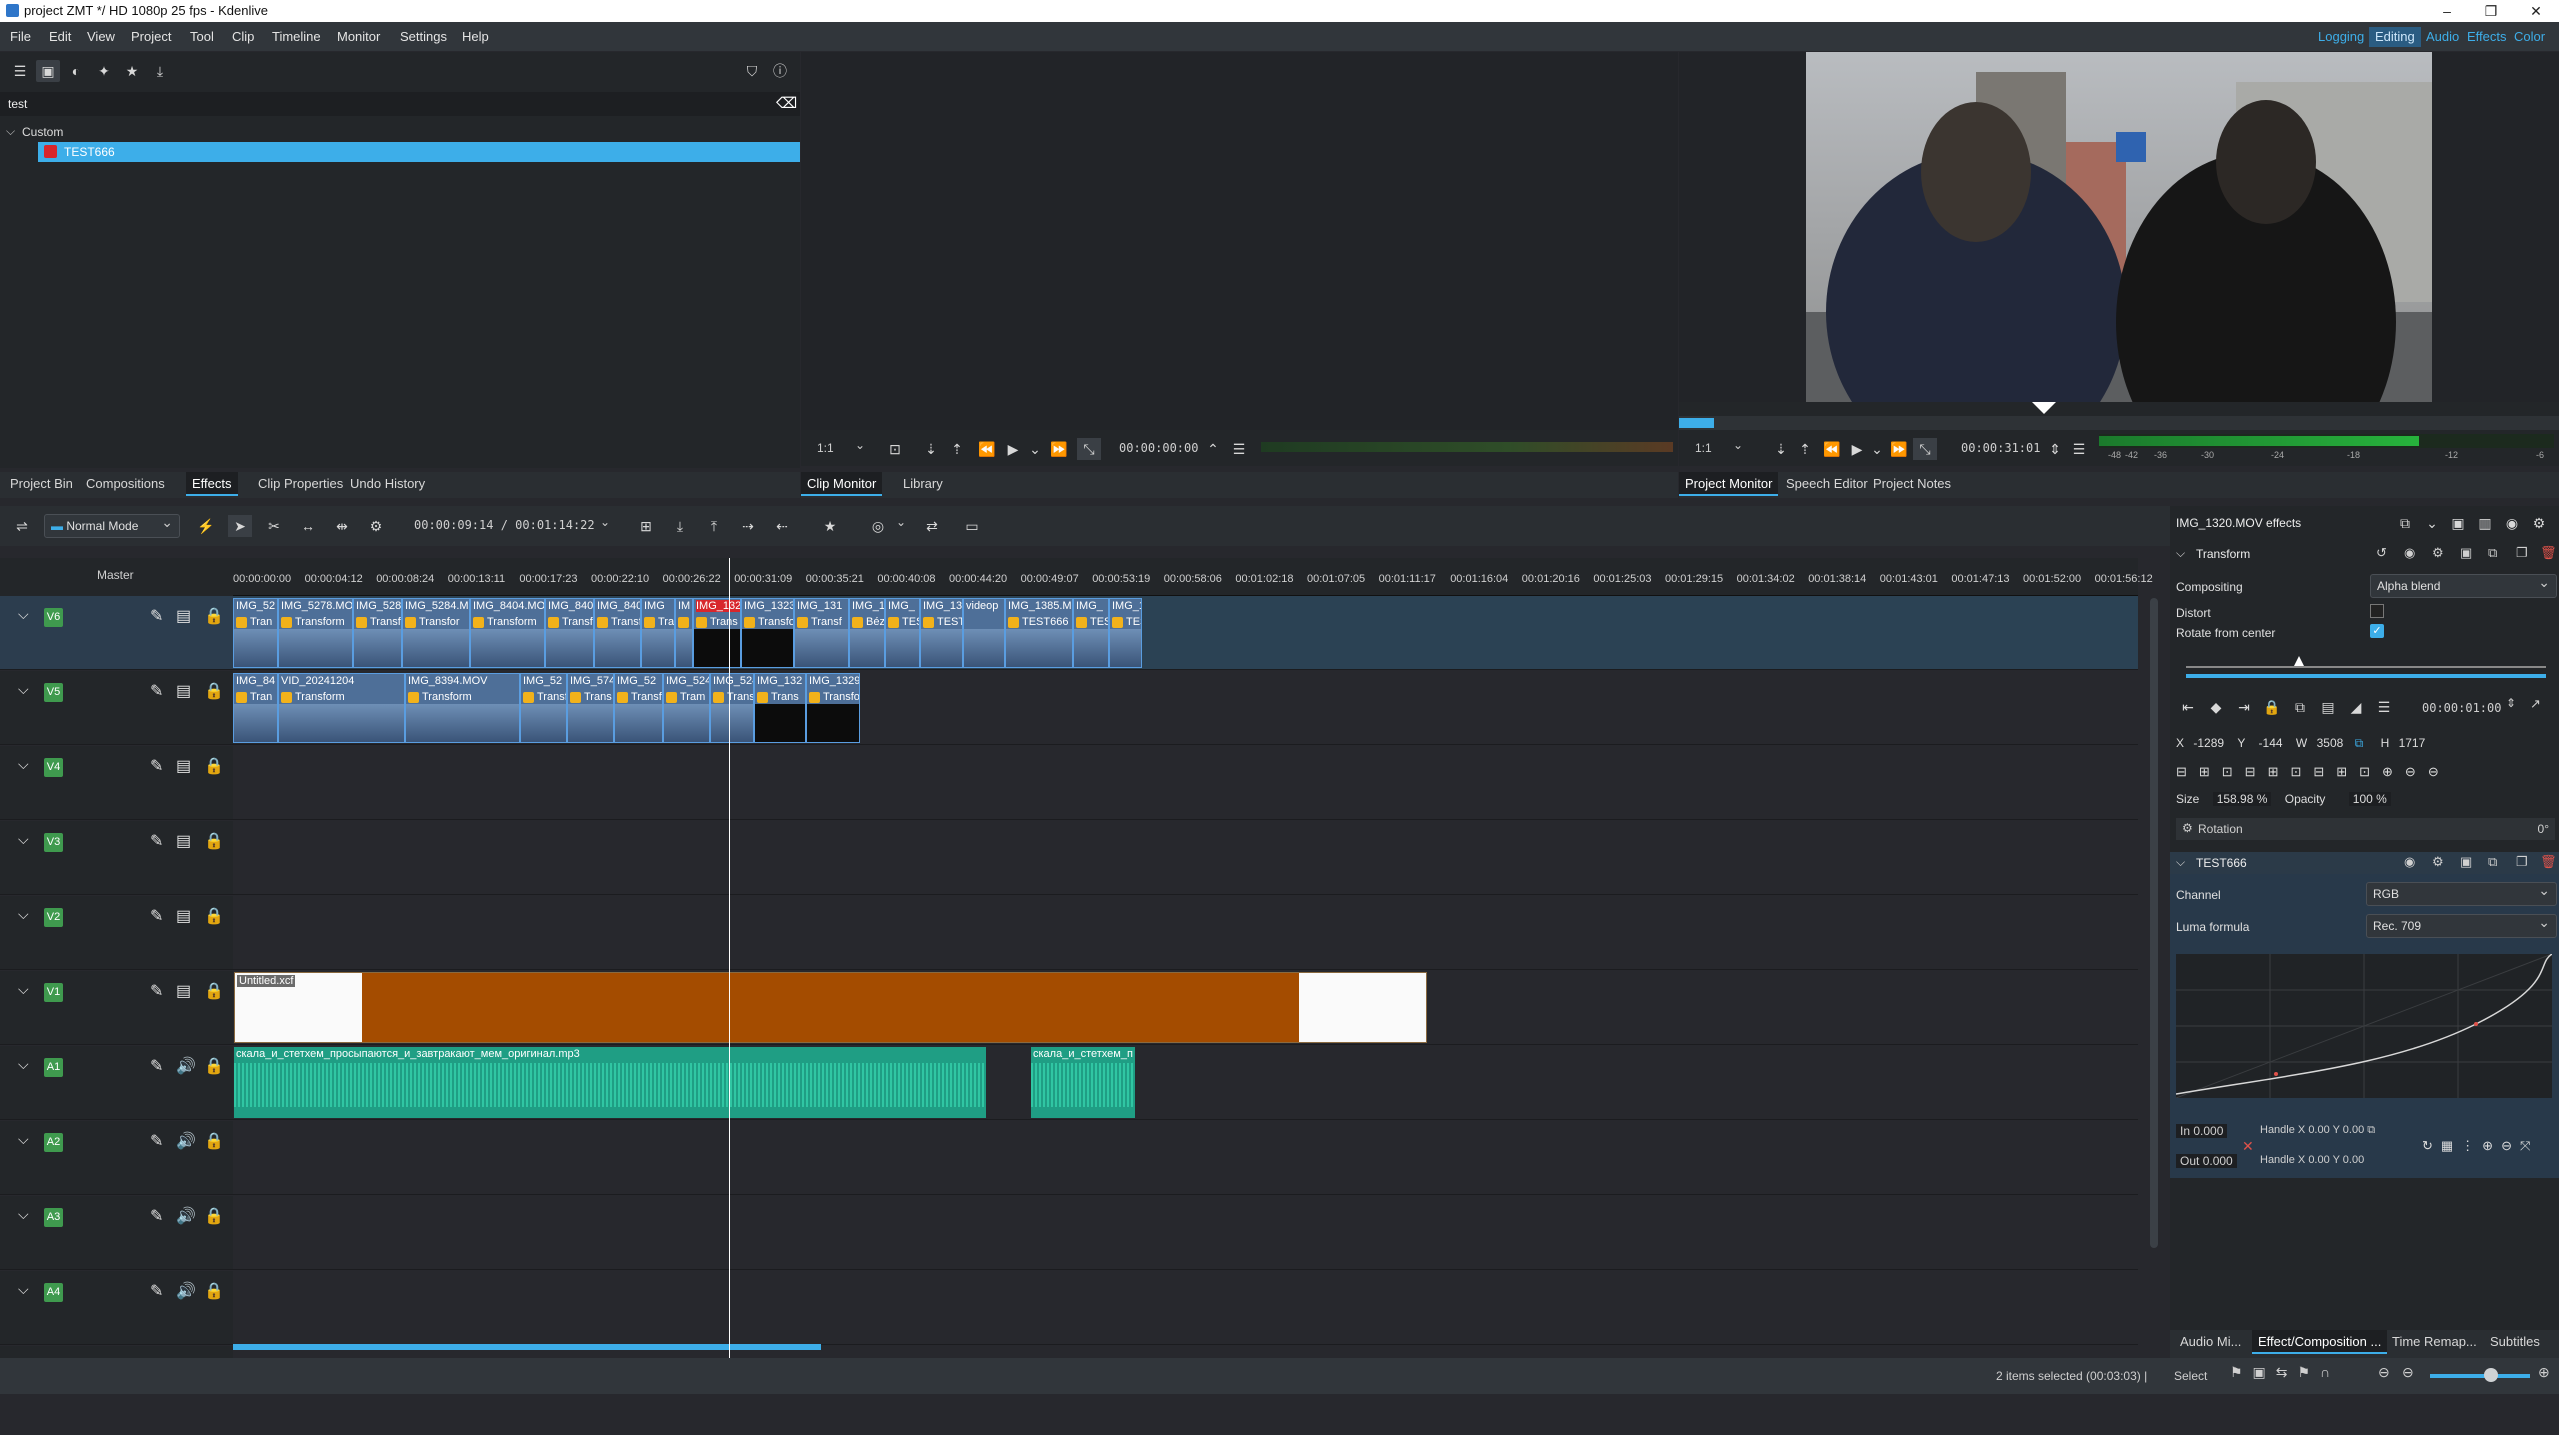 The width and height of the screenshot is (2559, 1435). I want to click on delete-effect-icon: 🗑, so click(2548, 862).